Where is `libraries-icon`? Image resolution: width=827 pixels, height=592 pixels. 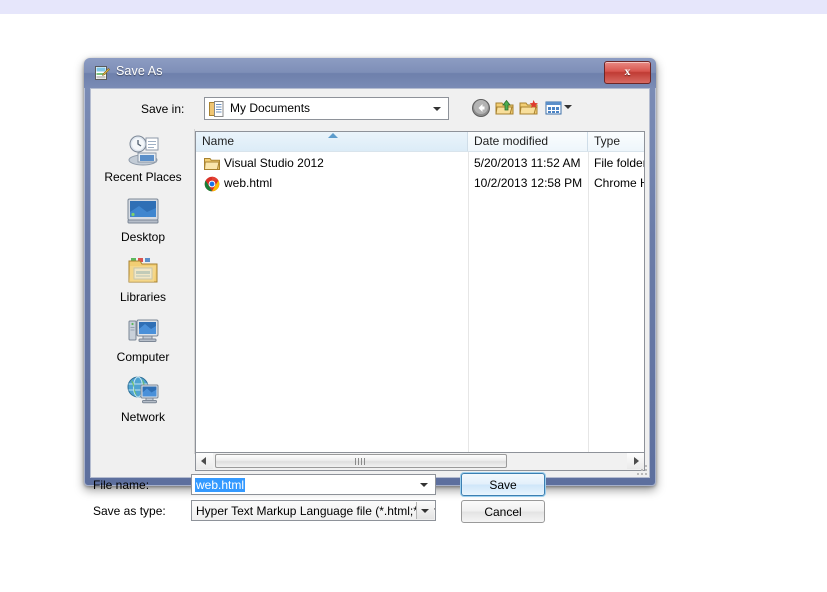 libraries-icon is located at coordinates (143, 271).